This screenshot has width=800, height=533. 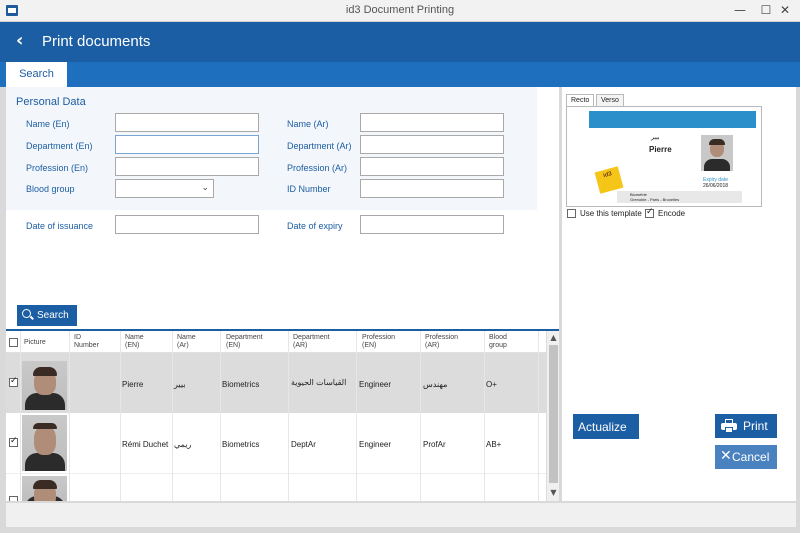 What do you see at coordinates (609, 180) in the screenshot?
I see `id3-logo: id3` at bounding box center [609, 180].